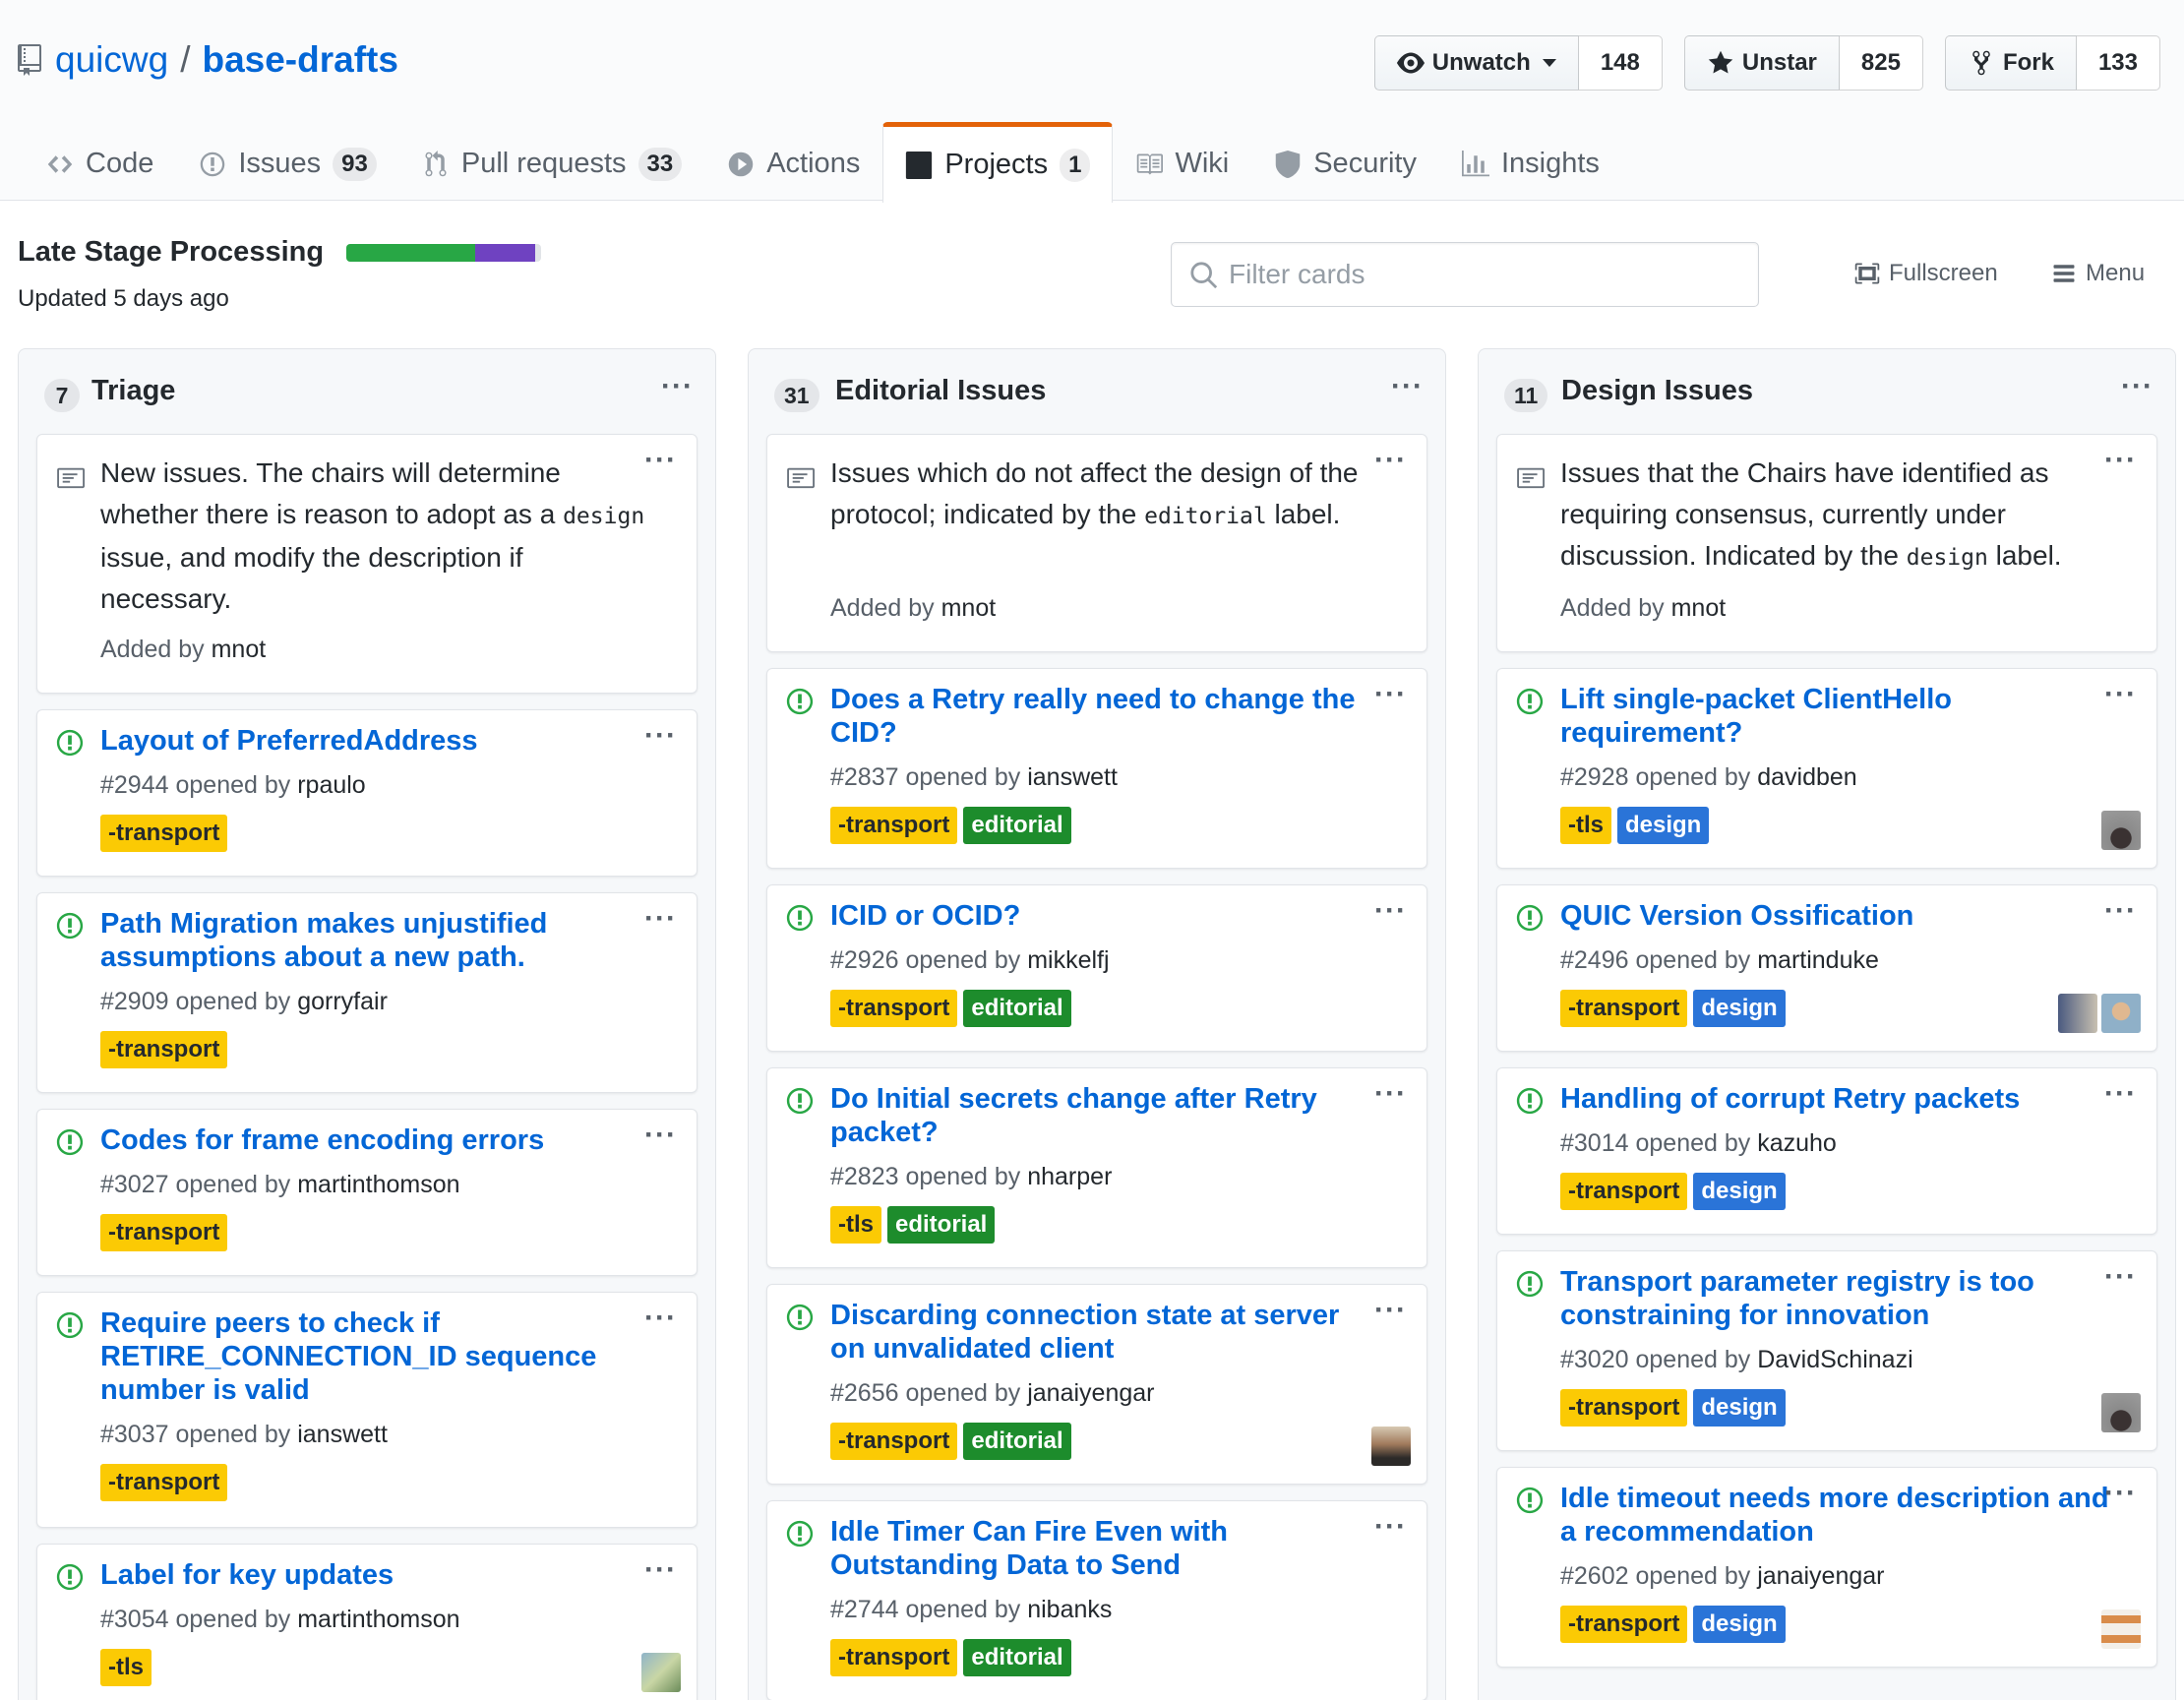  What do you see at coordinates (2097, 273) in the screenshot?
I see `menu-button: Menu` at bounding box center [2097, 273].